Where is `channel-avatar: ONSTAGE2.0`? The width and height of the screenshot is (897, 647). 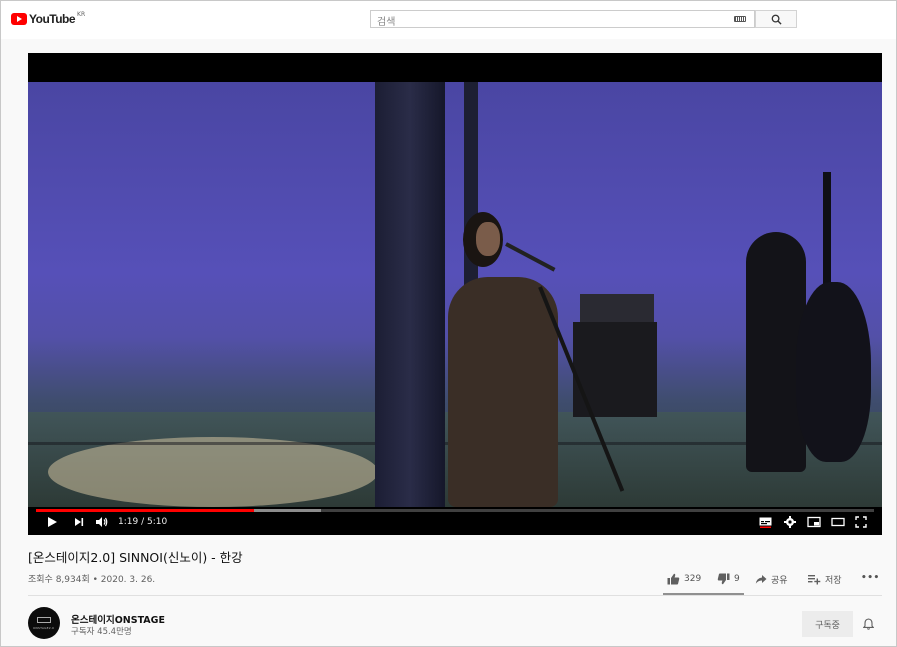
channel-avatar: ONSTAGE2.0 is located at coordinates (44, 623).